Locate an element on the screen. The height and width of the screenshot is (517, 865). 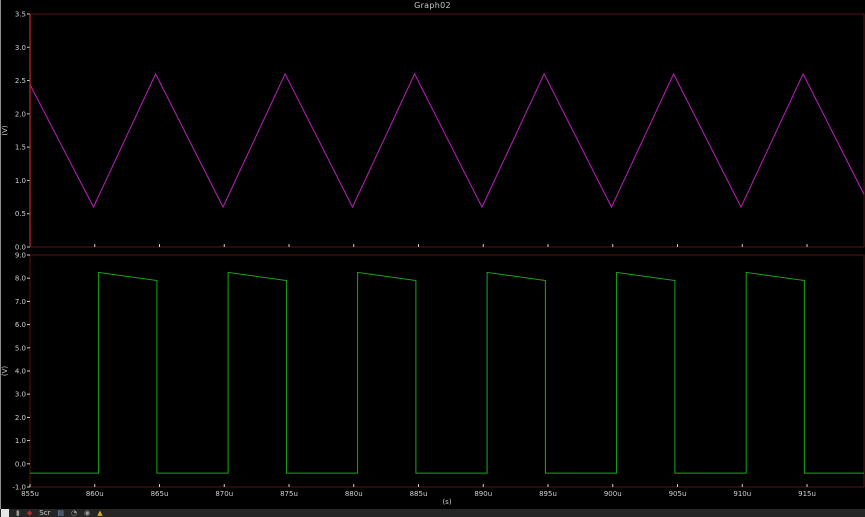
clock-icon: ◔ is located at coordinates (74, 513).